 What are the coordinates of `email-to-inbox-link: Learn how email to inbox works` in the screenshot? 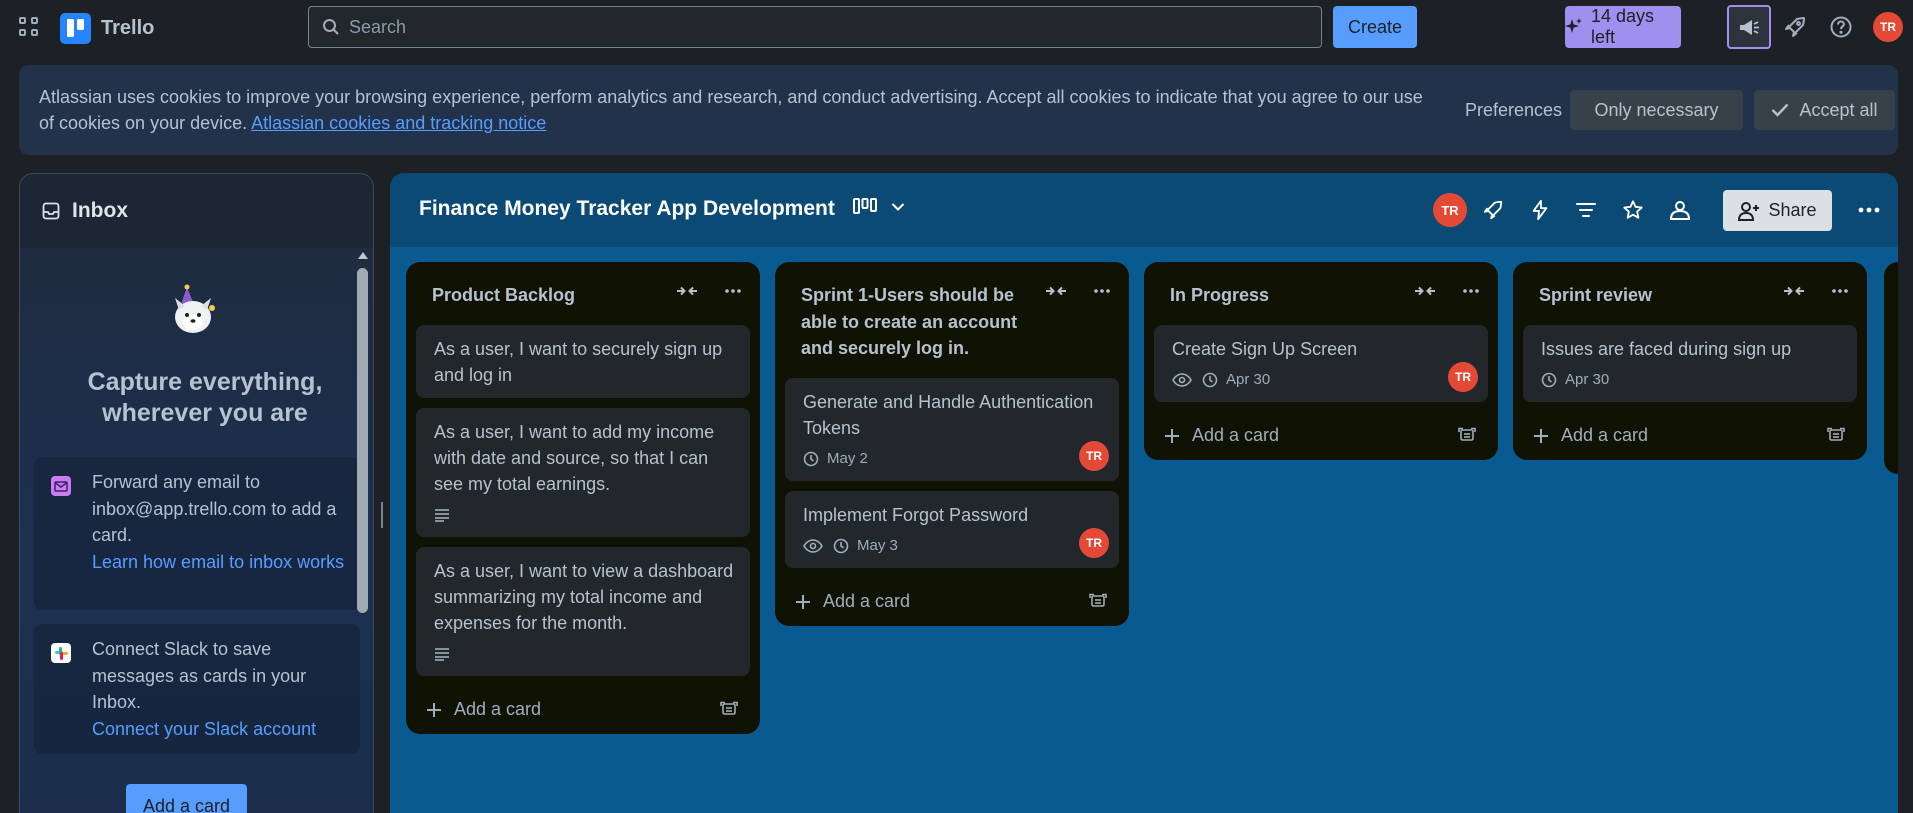 It's located at (220, 562).